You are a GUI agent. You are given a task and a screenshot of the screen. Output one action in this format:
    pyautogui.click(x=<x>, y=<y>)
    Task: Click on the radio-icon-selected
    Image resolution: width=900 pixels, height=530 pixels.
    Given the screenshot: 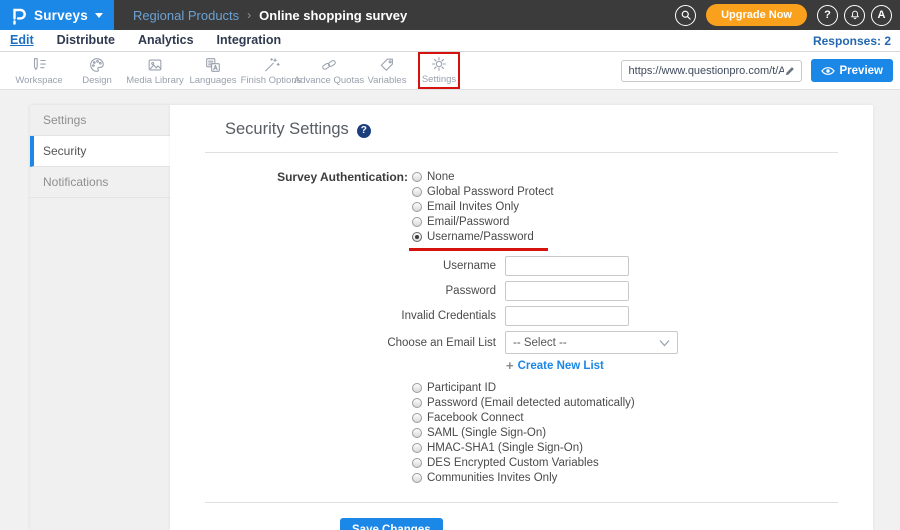 What is the action you would take?
    pyautogui.click(x=417, y=236)
    